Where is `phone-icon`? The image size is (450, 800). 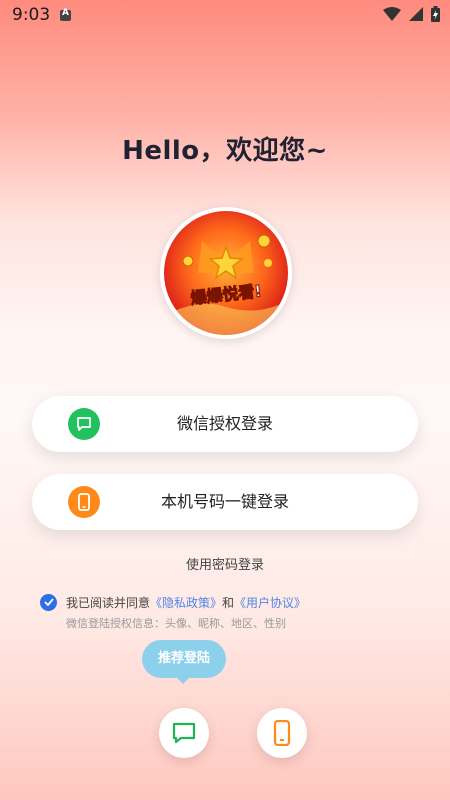 phone-icon is located at coordinates (282, 733).